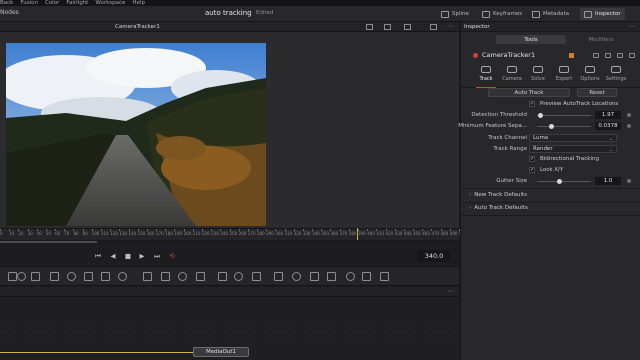 This screenshot has height=360, width=640. I want to click on tab-modifiers: Modifiers, so click(601, 39).